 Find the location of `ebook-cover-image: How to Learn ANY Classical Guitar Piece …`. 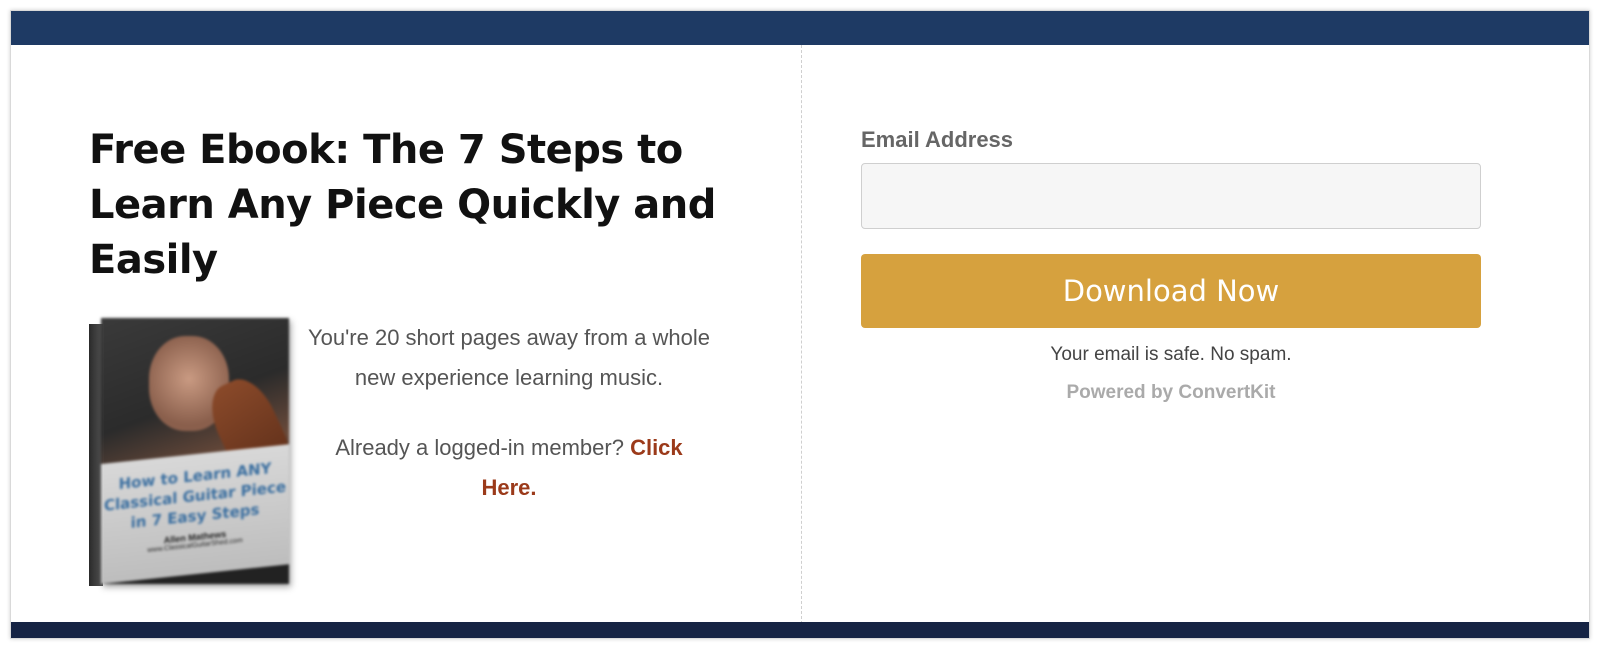

ebook-cover-image: How to Learn ANY Classical Guitar Piece … is located at coordinates (189, 454).